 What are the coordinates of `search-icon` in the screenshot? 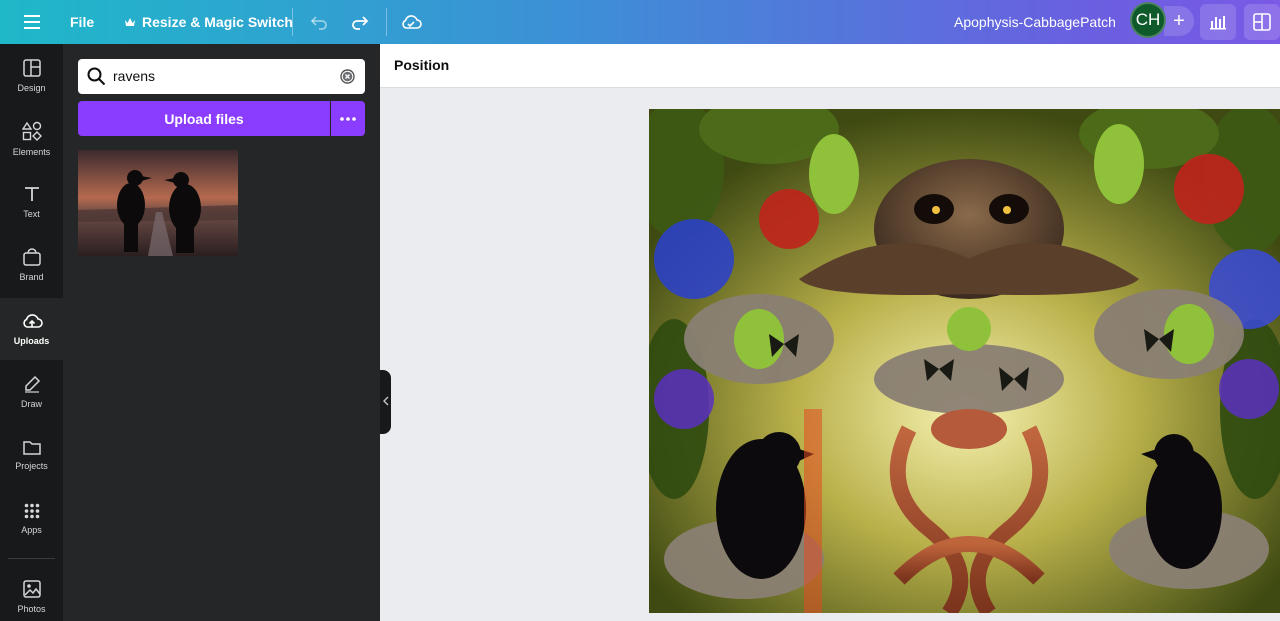 It's located at (96, 79).